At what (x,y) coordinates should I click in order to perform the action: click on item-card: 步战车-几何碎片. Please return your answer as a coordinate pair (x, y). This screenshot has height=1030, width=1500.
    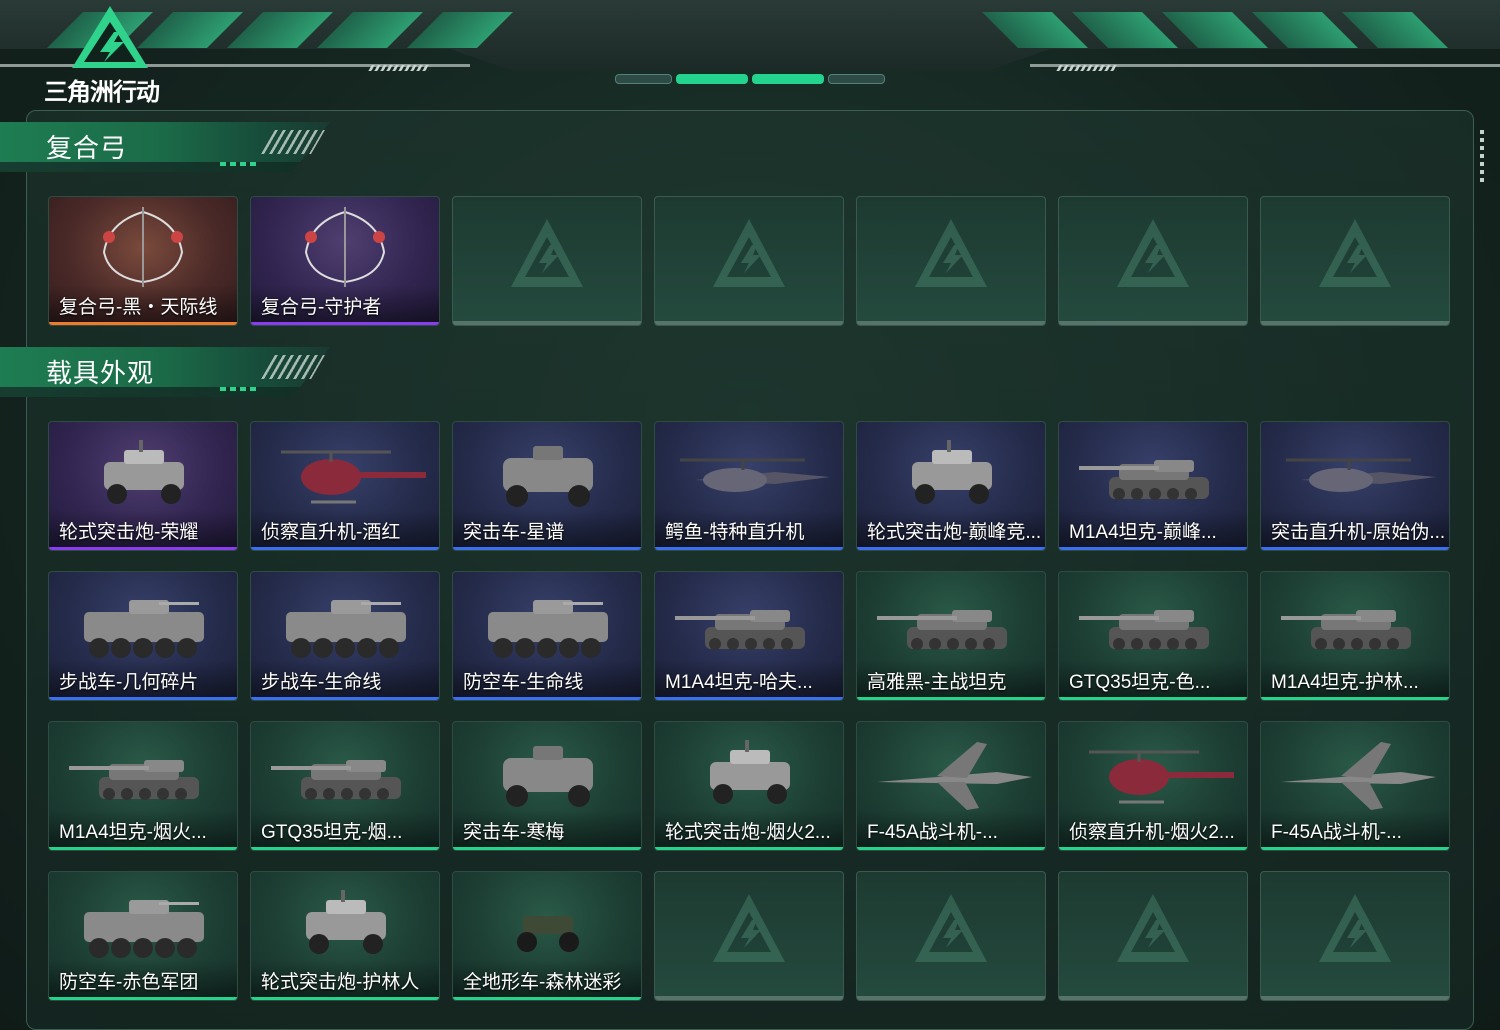
    Looking at the image, I should click on (143, 636).